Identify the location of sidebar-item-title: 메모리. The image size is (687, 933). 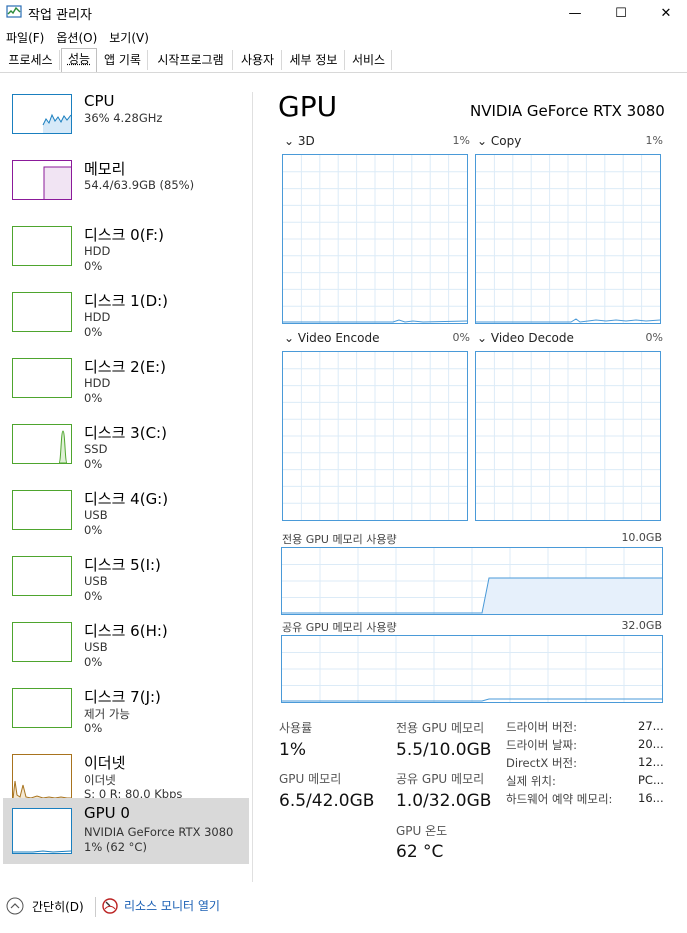
(105, 169).